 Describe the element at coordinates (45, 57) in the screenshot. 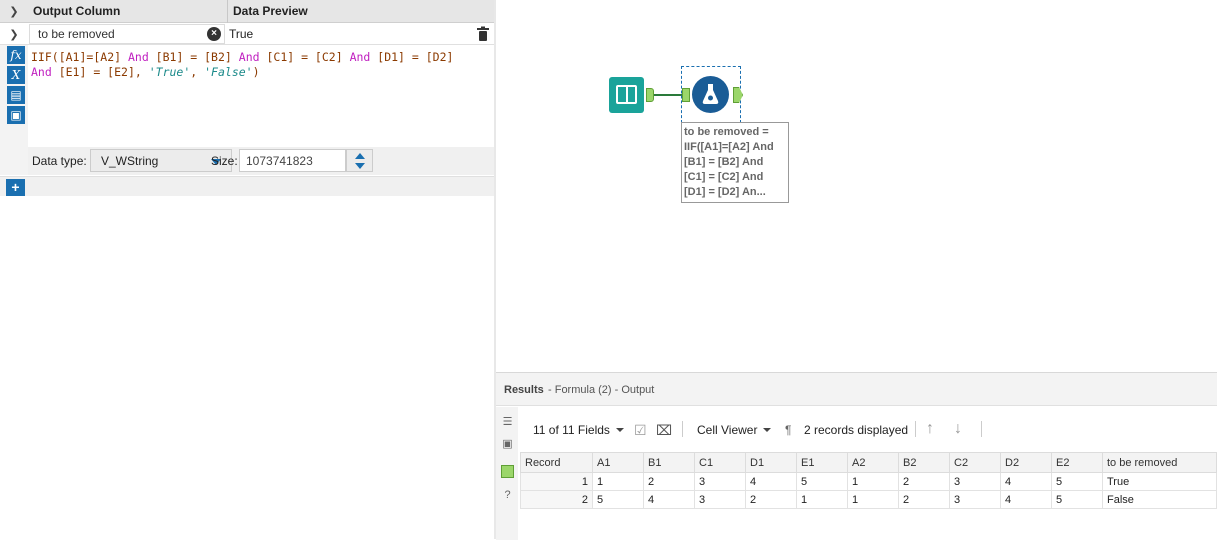

I see `expression-token: IIF(` at that location.